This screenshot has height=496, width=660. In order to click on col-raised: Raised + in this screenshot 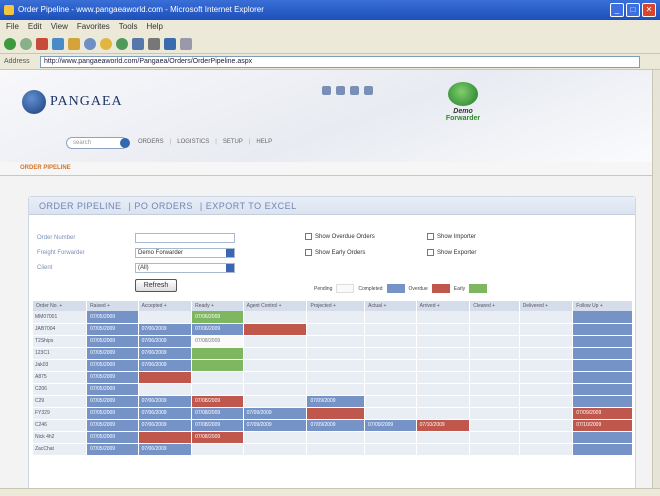, I will do `click(112, 306)`.